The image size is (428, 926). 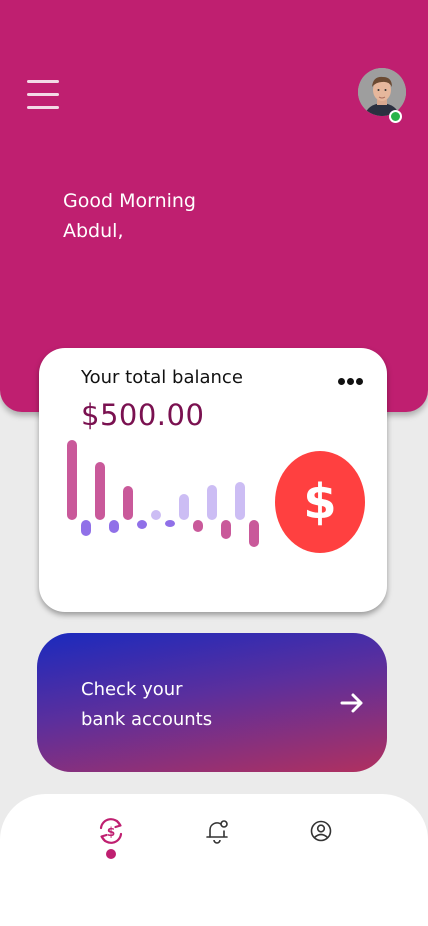 I want to click on dollar-icon: $, so click(x=320, y=502).